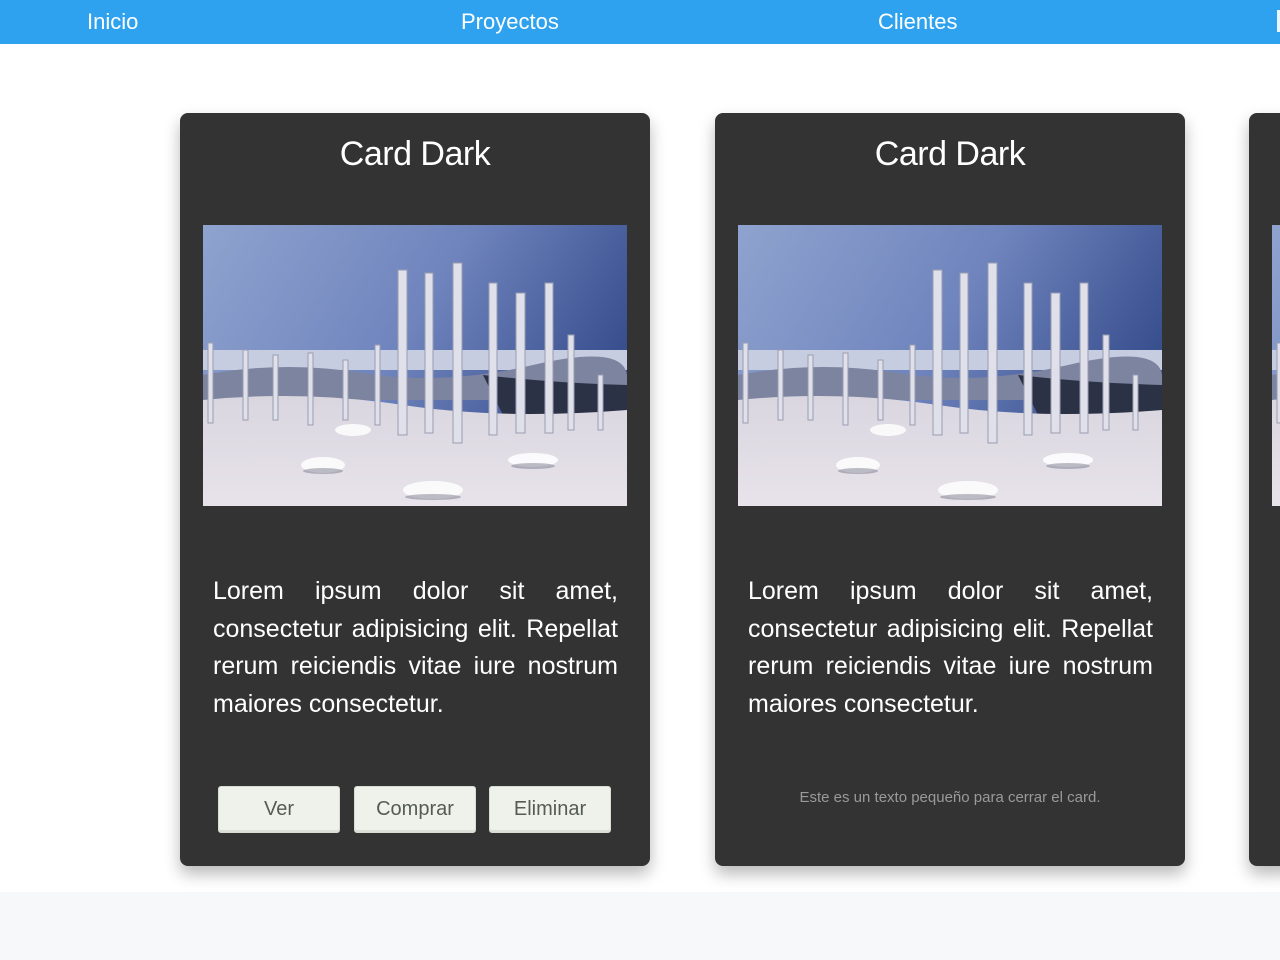  What do you see at coordinates (510, 22) in the screenshot?
I see `nav-proyectos: Proyectos` at bounding box center [510, 22].